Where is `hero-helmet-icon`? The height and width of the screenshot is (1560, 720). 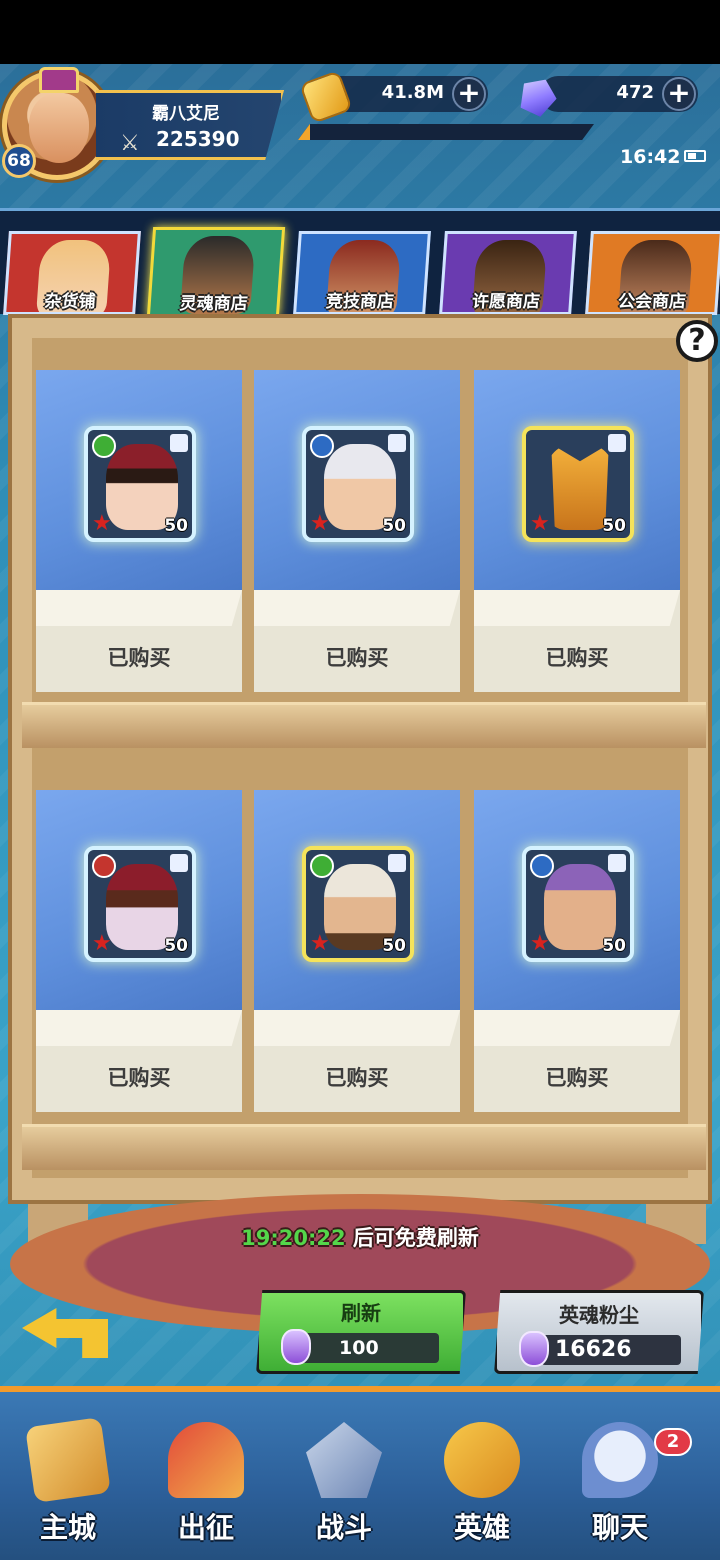
hero-helmet-icon is located at coordinates (482, 1460).